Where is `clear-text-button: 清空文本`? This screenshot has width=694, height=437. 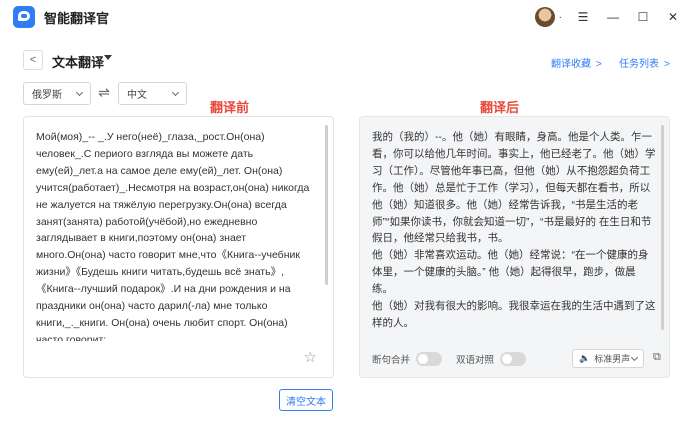
clear-text-button: 清空文本 is located at coordinates (306, 400).